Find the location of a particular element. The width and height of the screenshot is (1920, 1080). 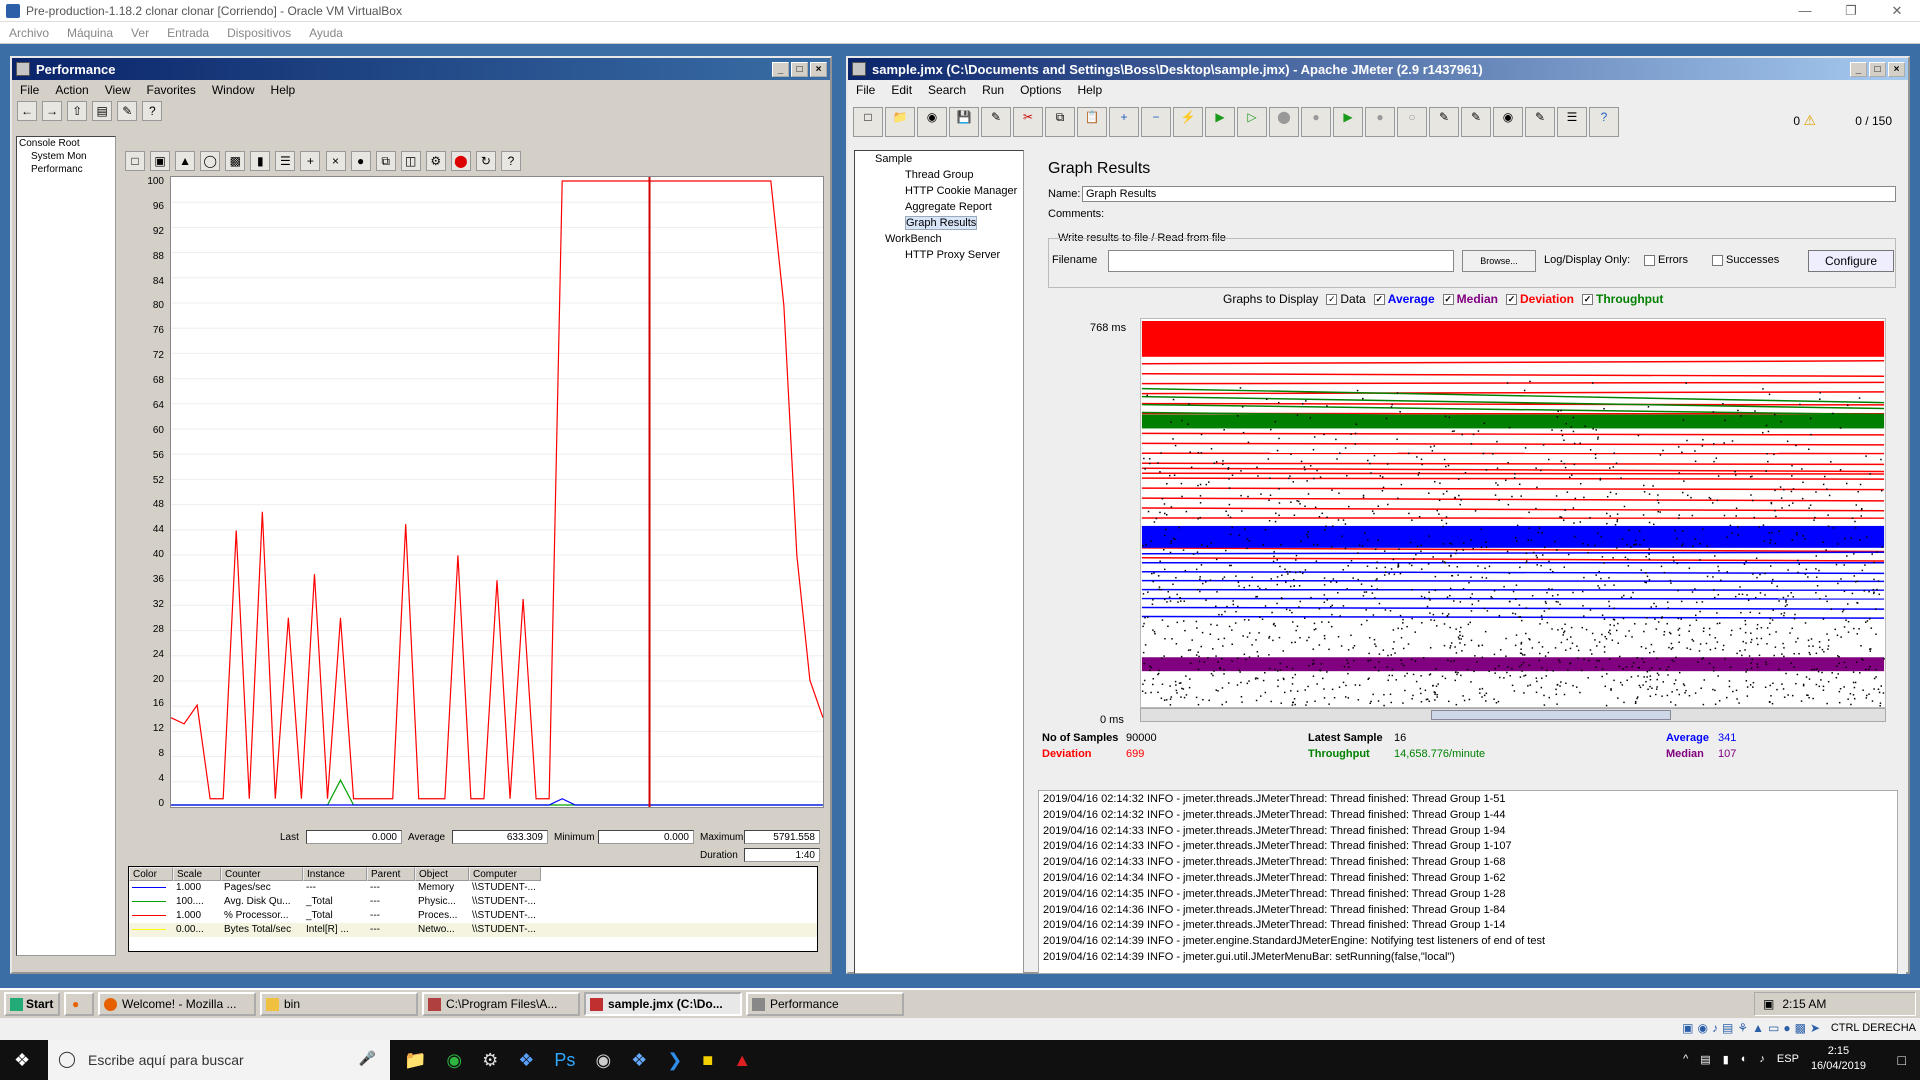

search-binoculars-icon: ◉ is located at coordinates (1508, 122).